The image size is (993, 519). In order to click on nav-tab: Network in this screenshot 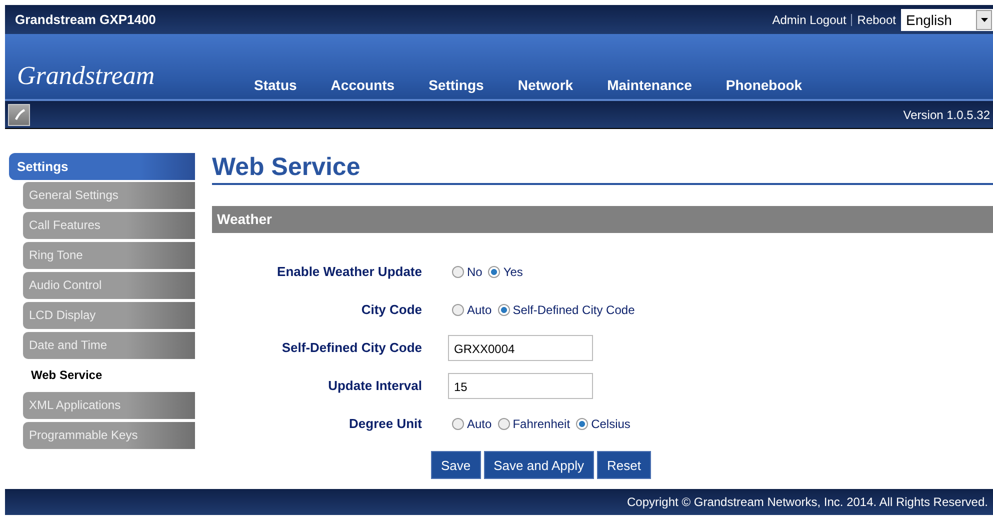, I will do `click(545, 85)`.